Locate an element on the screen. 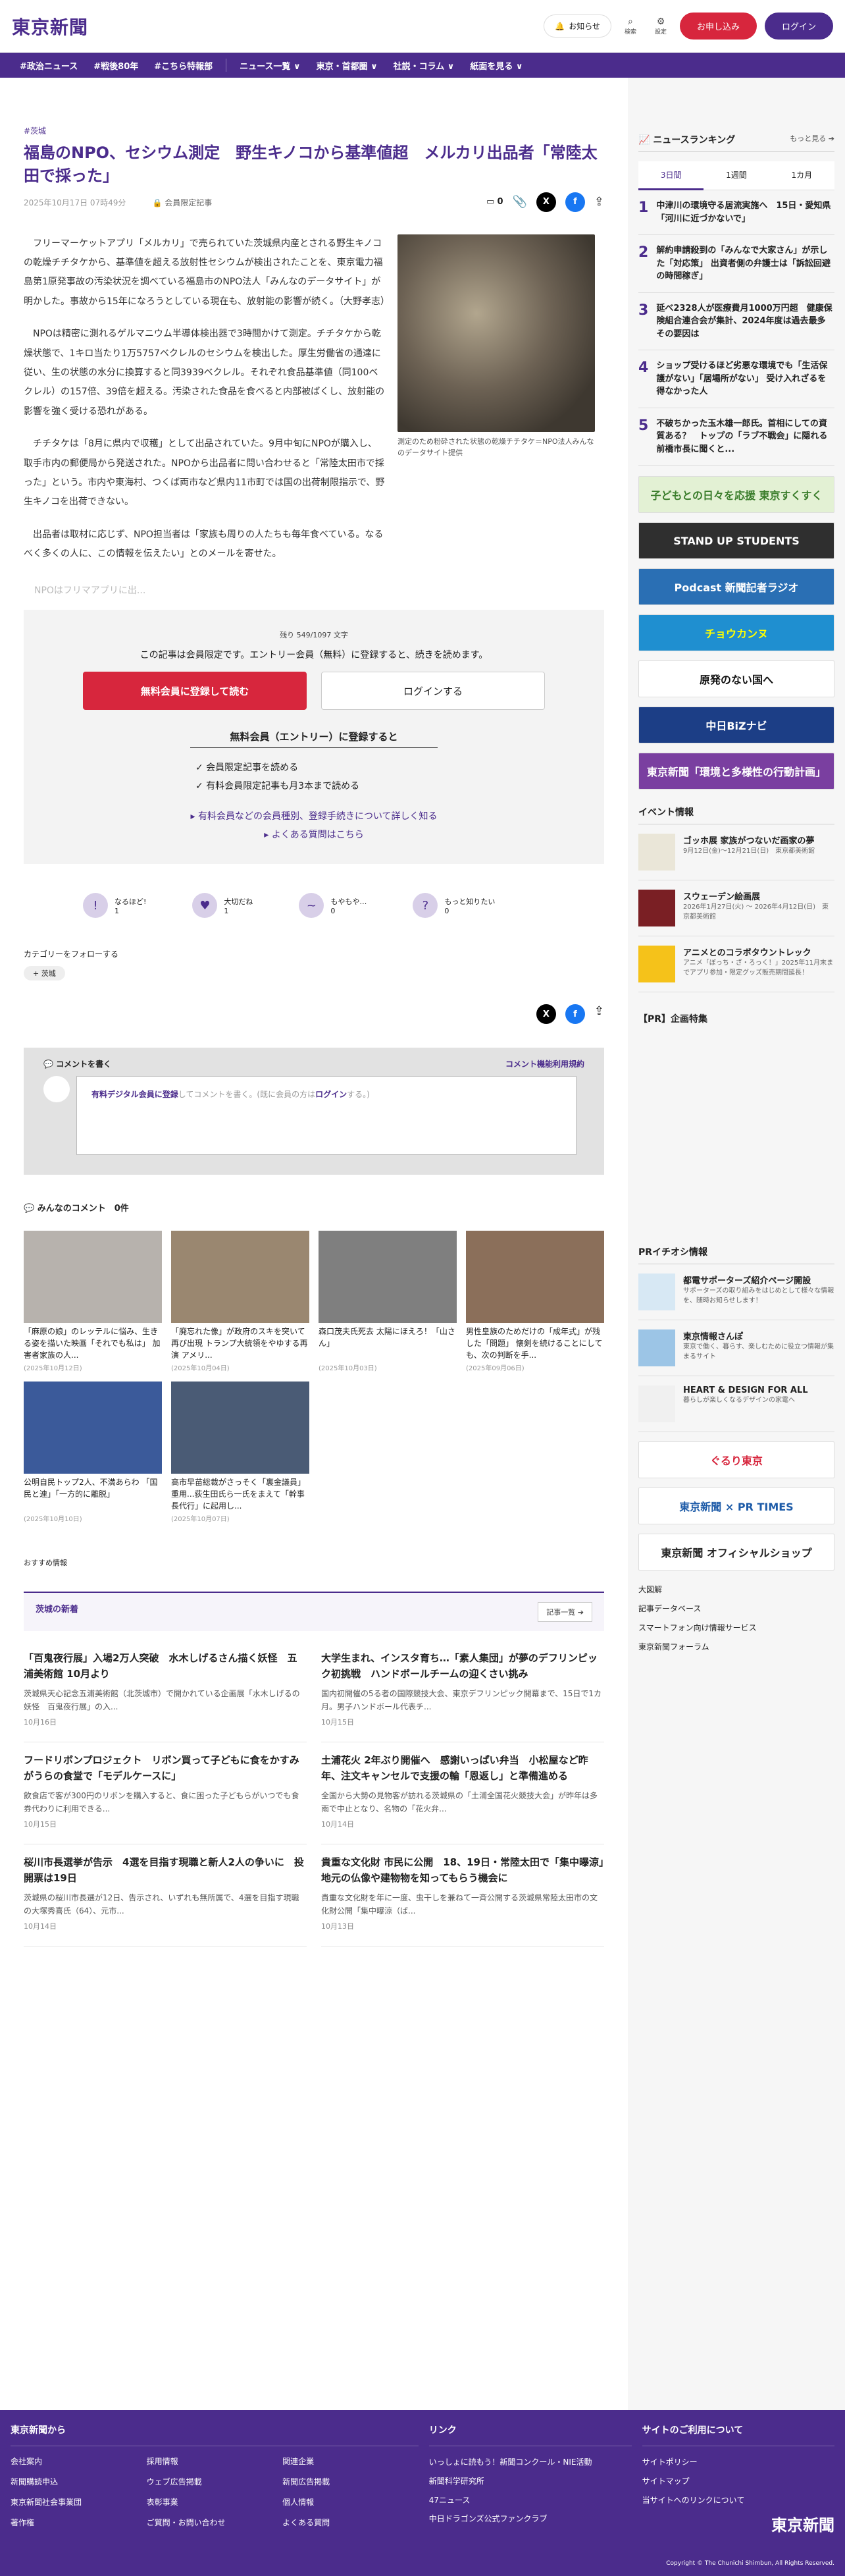 This screenshot has width=845, height=2576. related-card: 森口茂夫氏死去 太陽にほえろ！「山さん」 (2025年10月03日) is located at coordinates (388, 1301).